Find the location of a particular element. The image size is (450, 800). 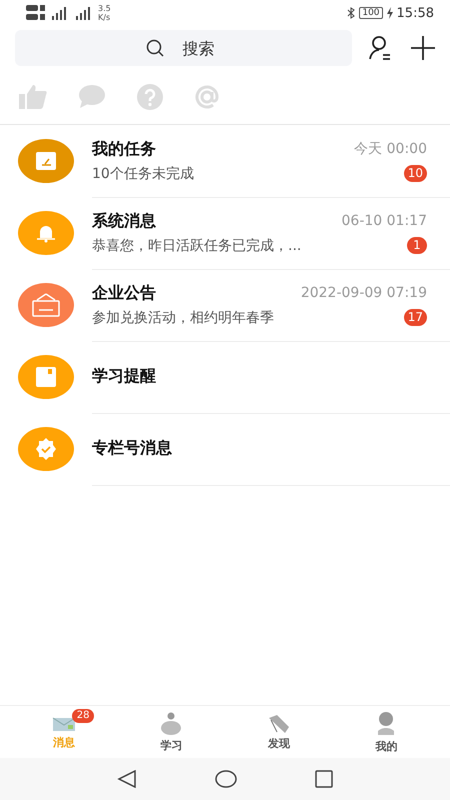

bell-icon is located at coordinates (46, 233).